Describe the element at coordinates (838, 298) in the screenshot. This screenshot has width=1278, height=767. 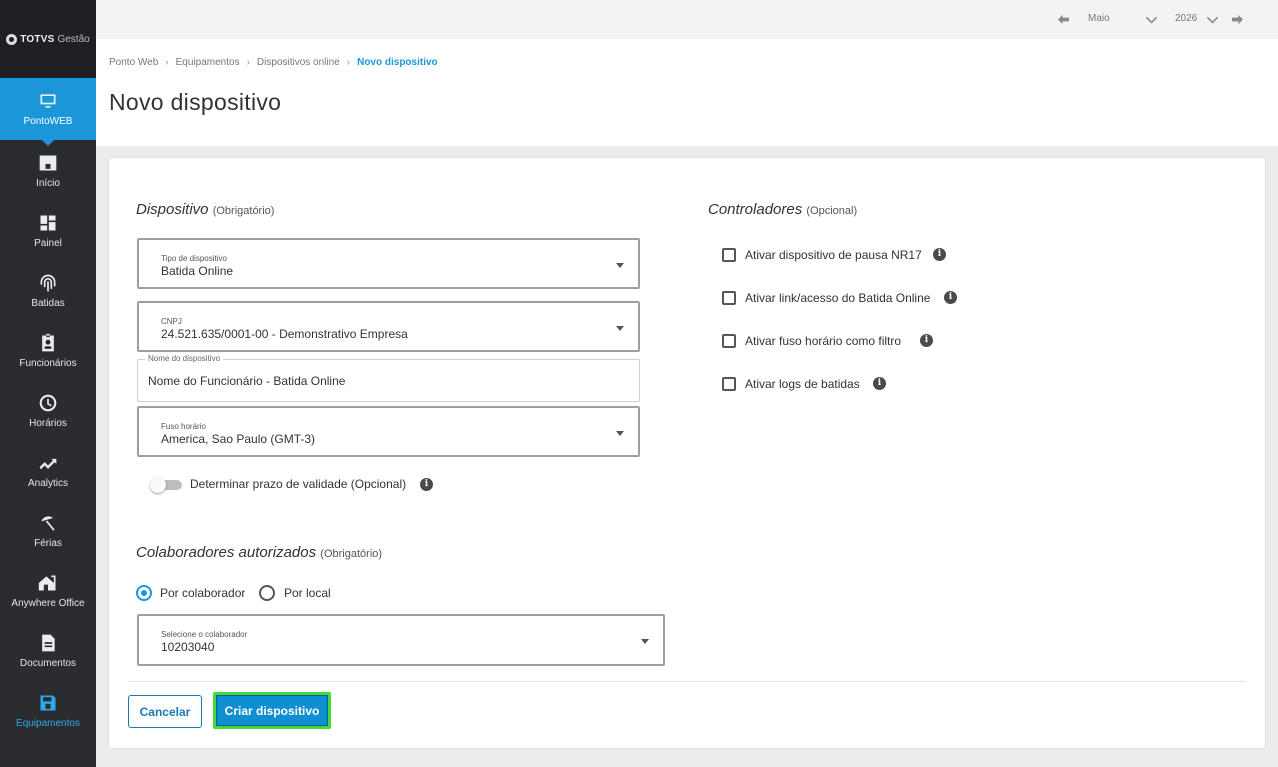
I see `checkbox-label: Ativar link/acesso do Batida Online` at that location.